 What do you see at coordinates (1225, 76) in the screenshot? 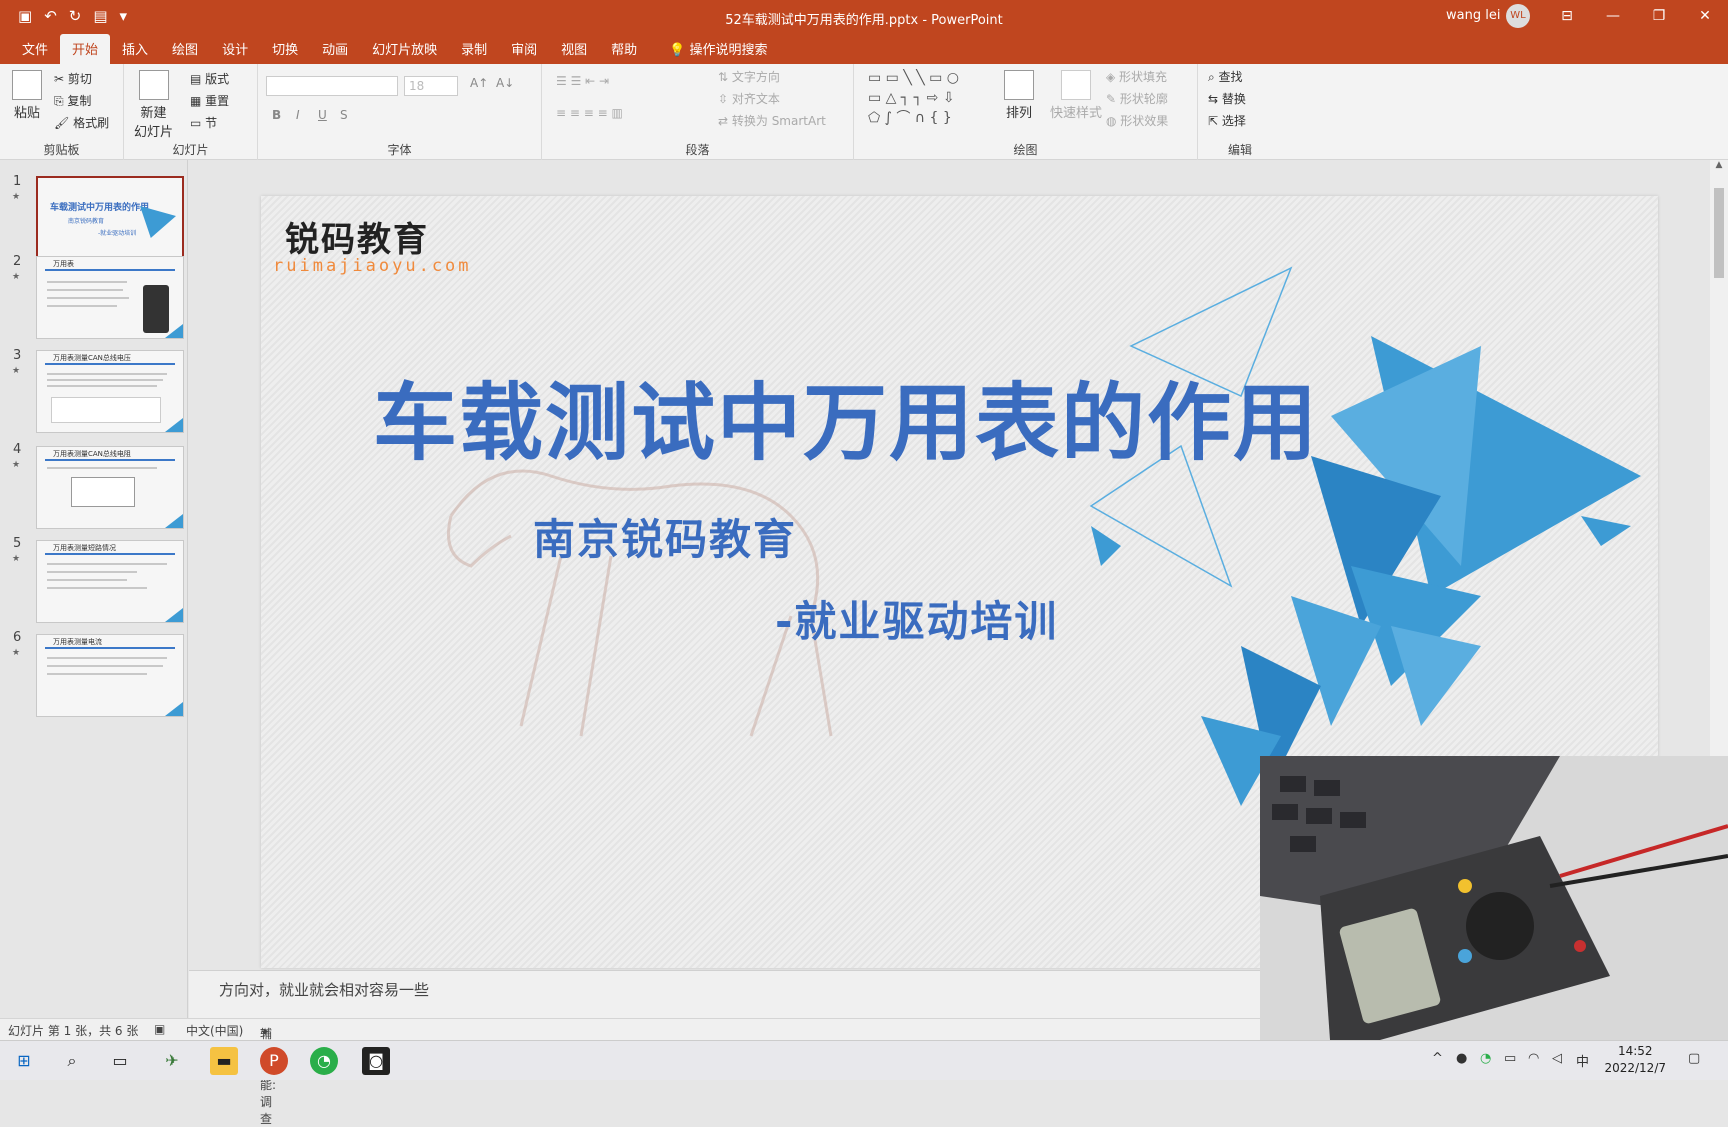
I see `find-button: ⌕ 查找` at bounding box center [1225, 76].